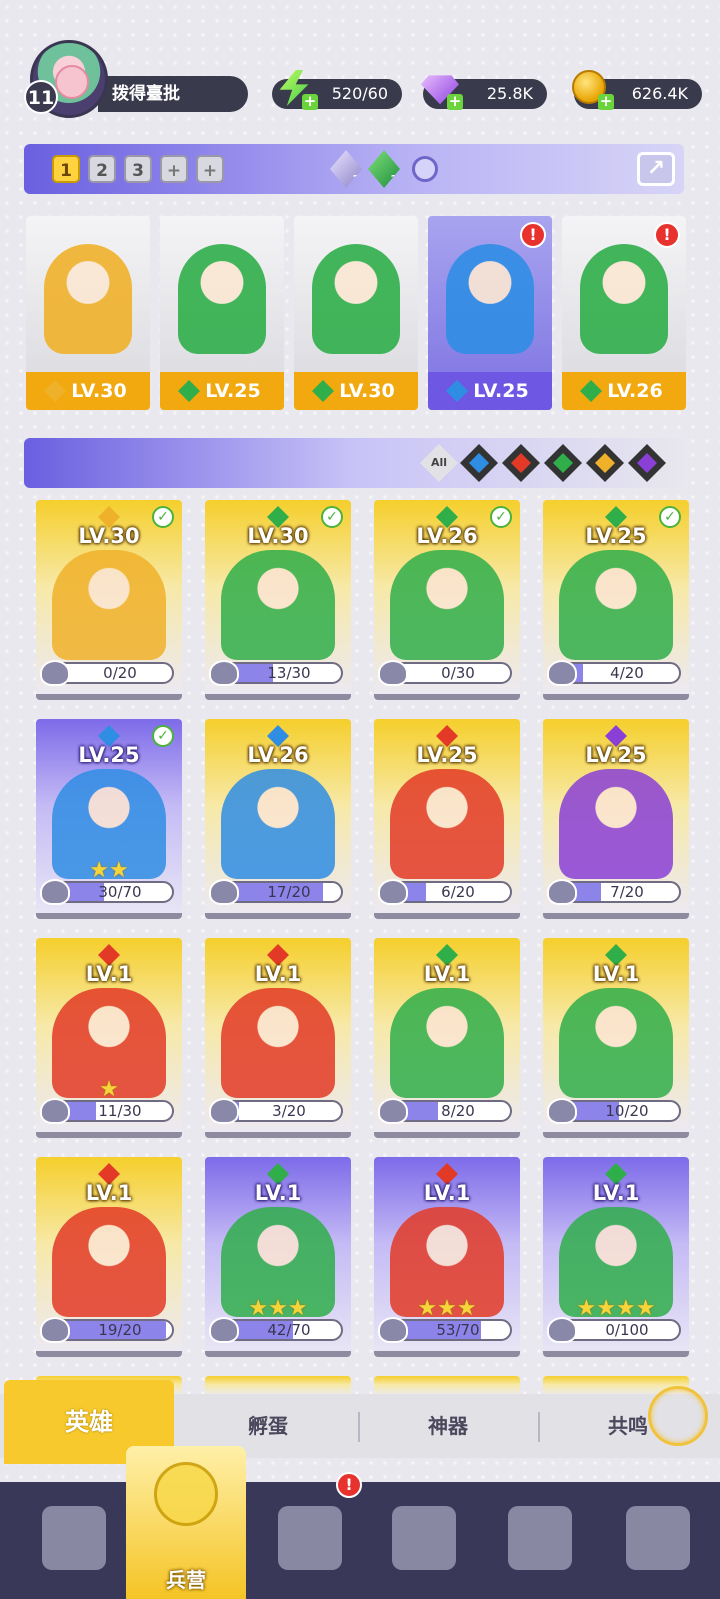  Describe the element at coordinates (88, 391) in the screenshot. I see `team-hero-level: LV.30` at that location.